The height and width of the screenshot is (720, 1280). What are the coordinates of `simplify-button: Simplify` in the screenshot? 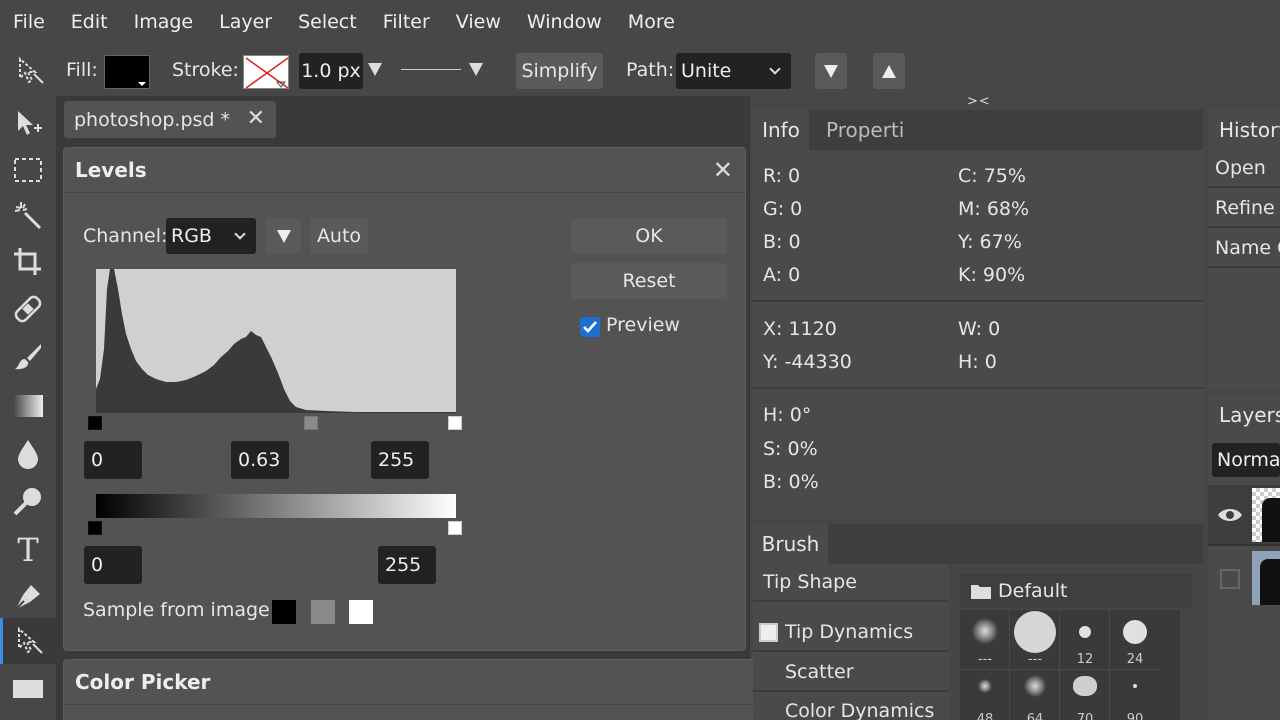 It's located at (559, 71).